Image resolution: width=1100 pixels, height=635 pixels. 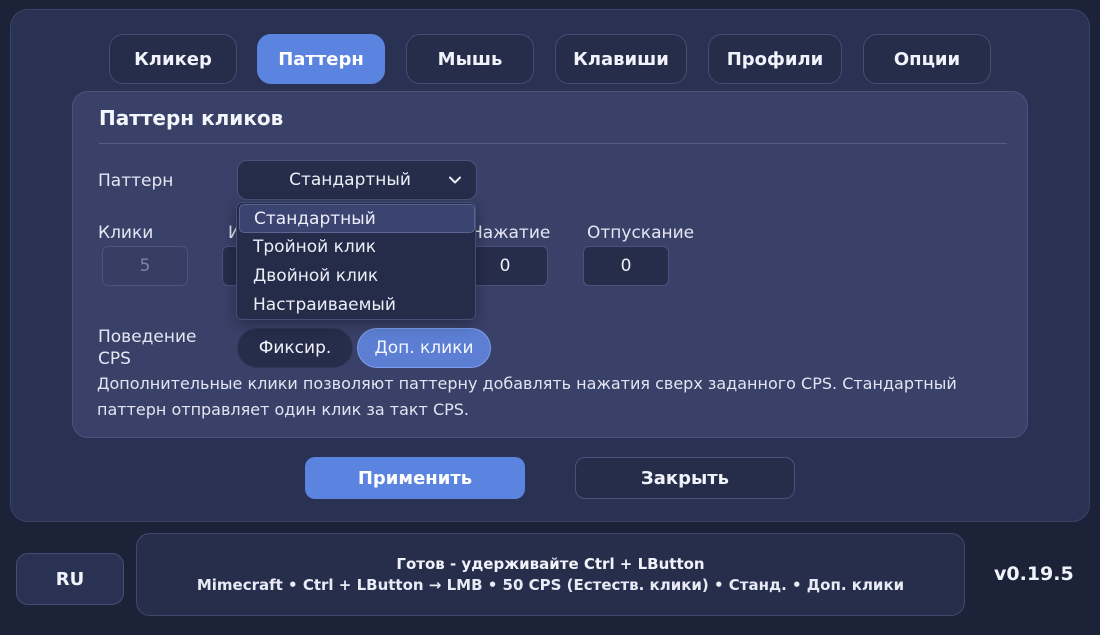 I want to click on release-input: 0, so click(x=626, y=266).